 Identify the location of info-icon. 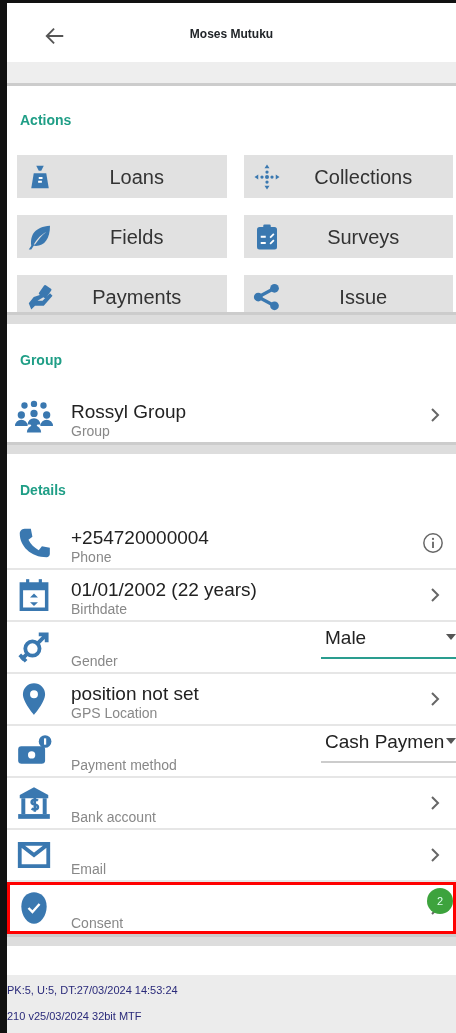
(433, 543).